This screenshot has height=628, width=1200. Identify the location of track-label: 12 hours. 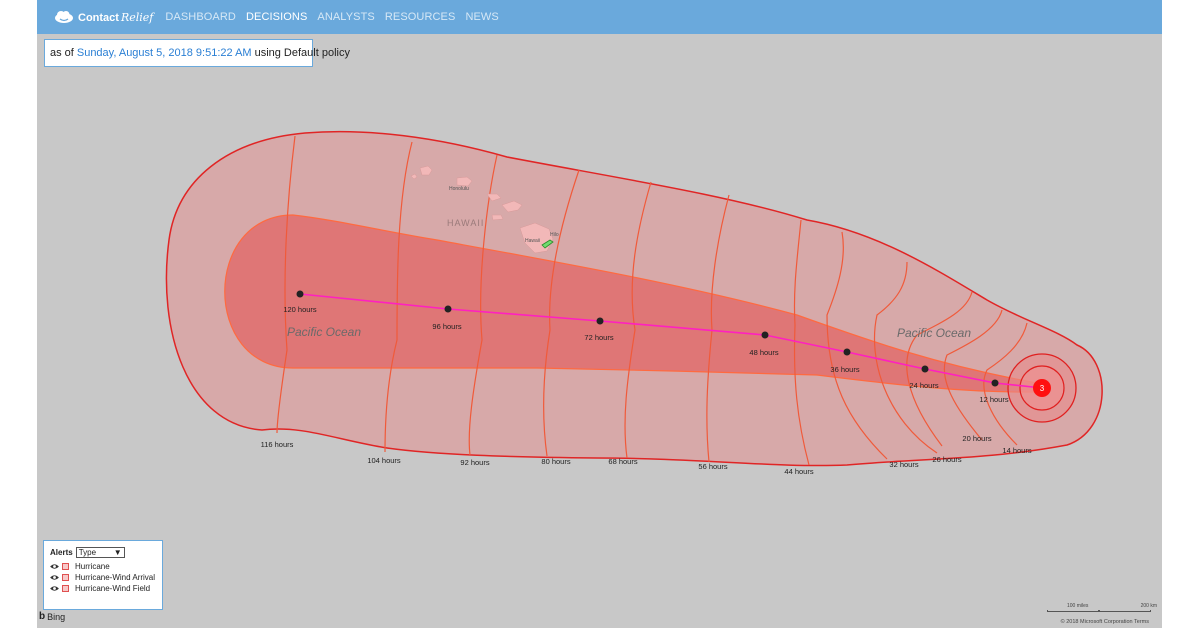
(993, 399).